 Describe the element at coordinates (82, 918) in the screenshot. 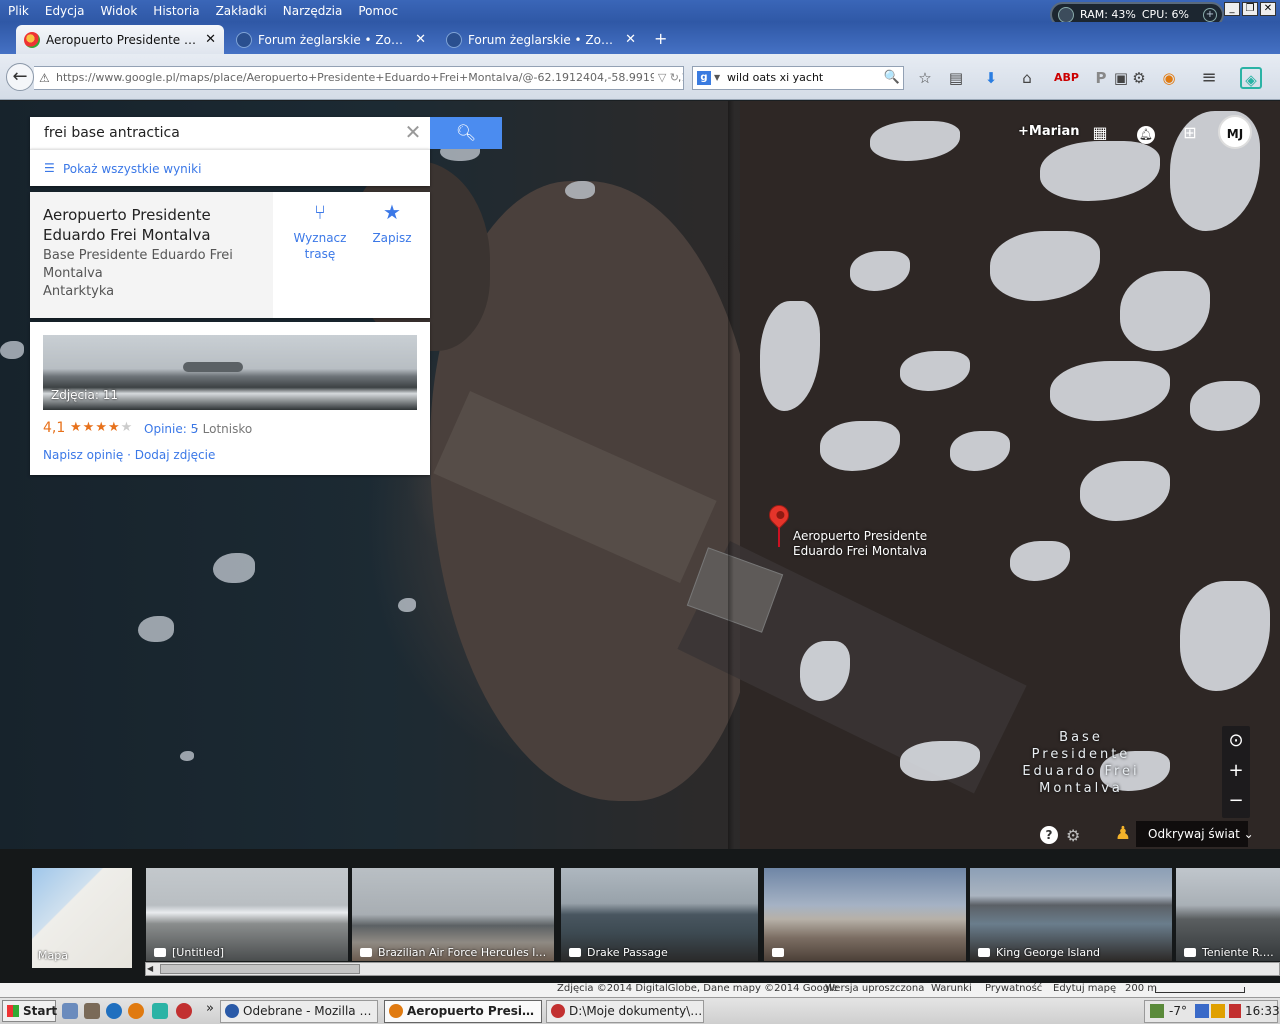

I see `map-view-thumbnail: Mapa` at that location.